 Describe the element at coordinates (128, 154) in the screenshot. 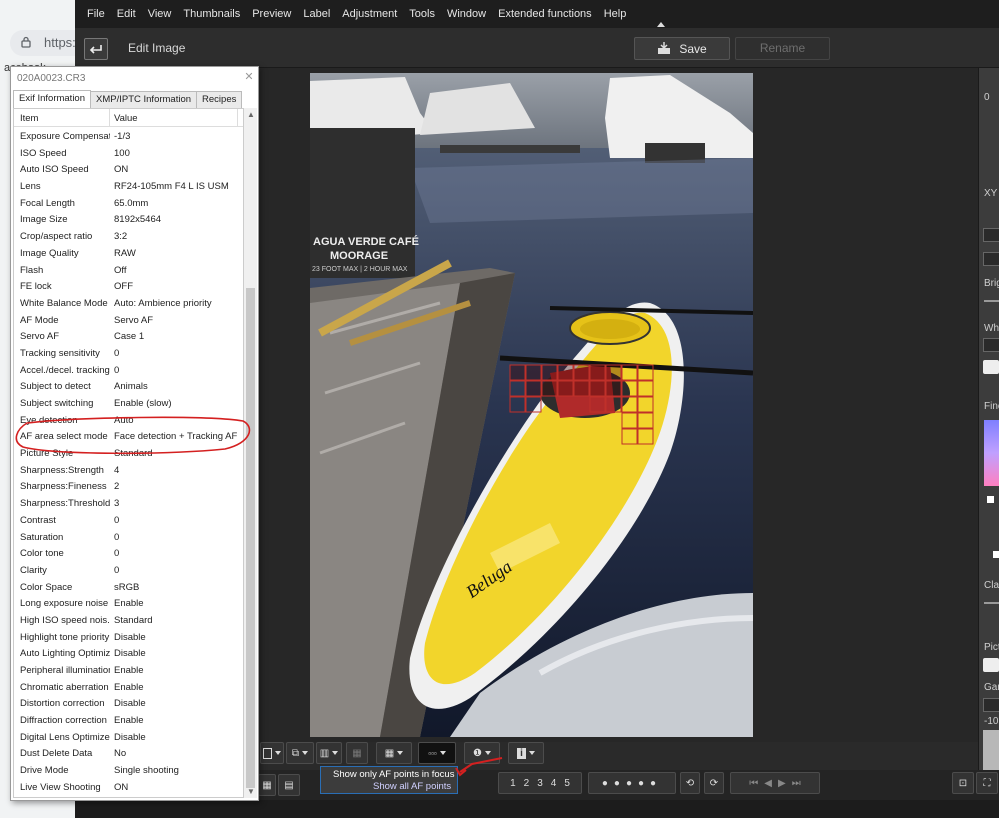

I see `table-row: ISO Speed 100` at that location.